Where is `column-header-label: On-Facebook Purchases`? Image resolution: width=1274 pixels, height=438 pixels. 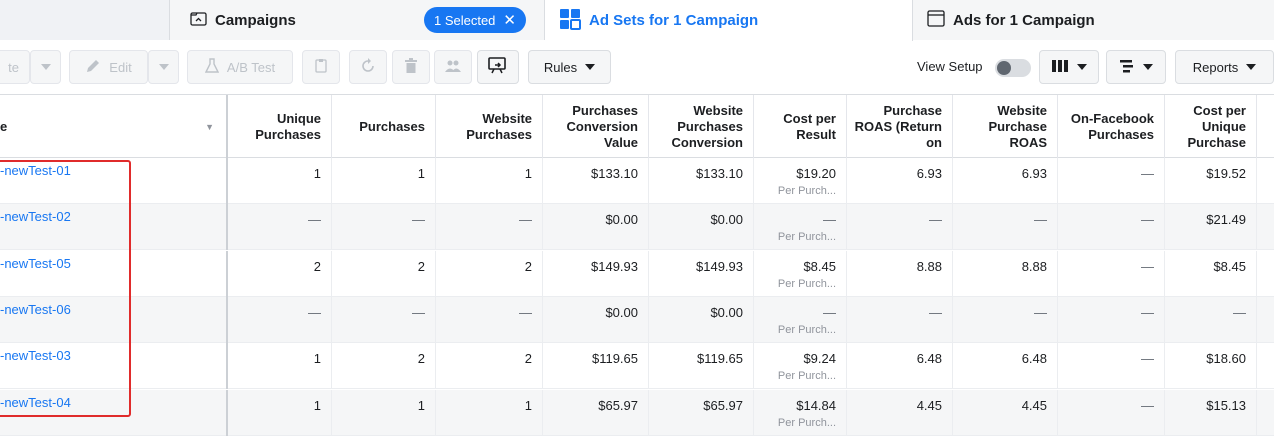
column-header-label: On-Facebook Purchases is located at coordinates (1112, 126).